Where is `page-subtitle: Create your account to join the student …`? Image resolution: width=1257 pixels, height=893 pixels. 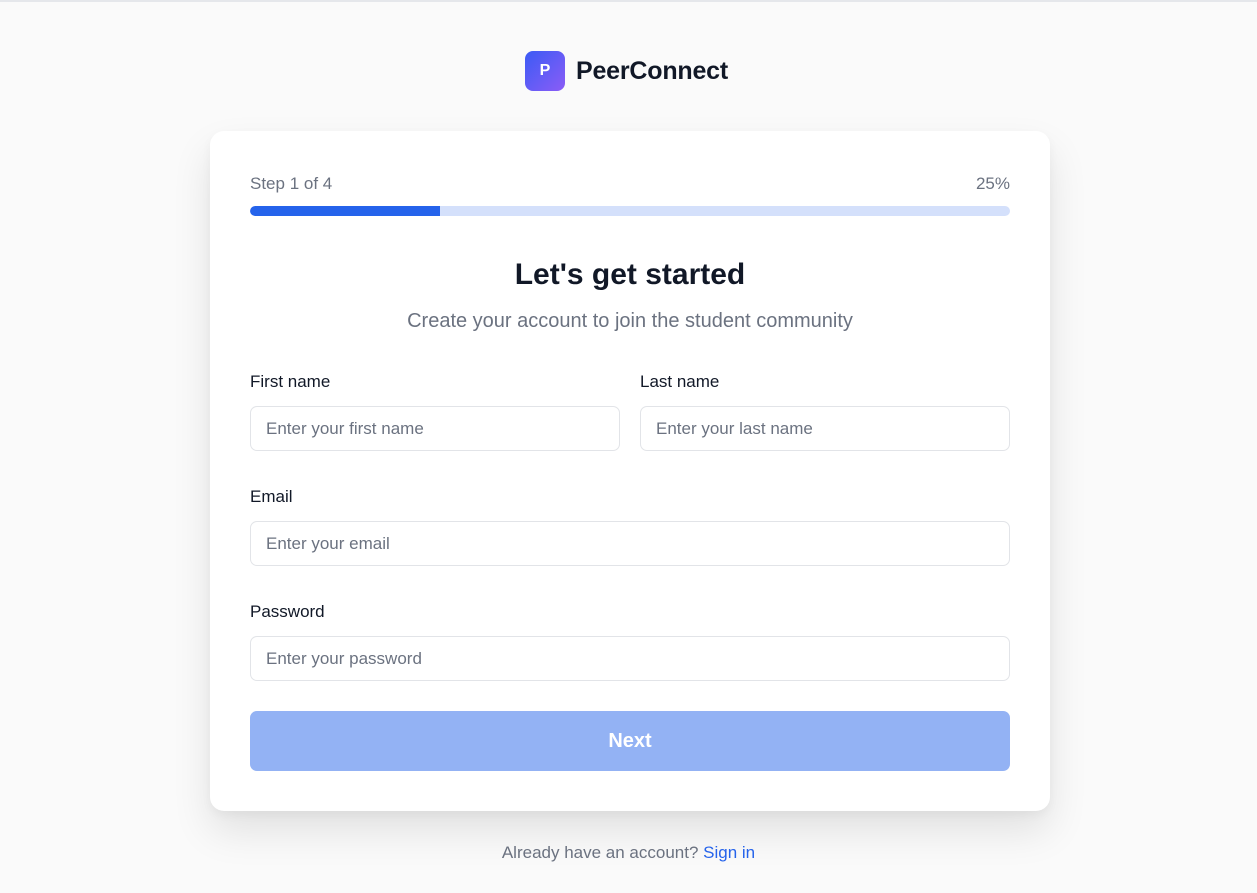
page-subtitle: Create your account to join the student … is located at coordinates (630, 321).